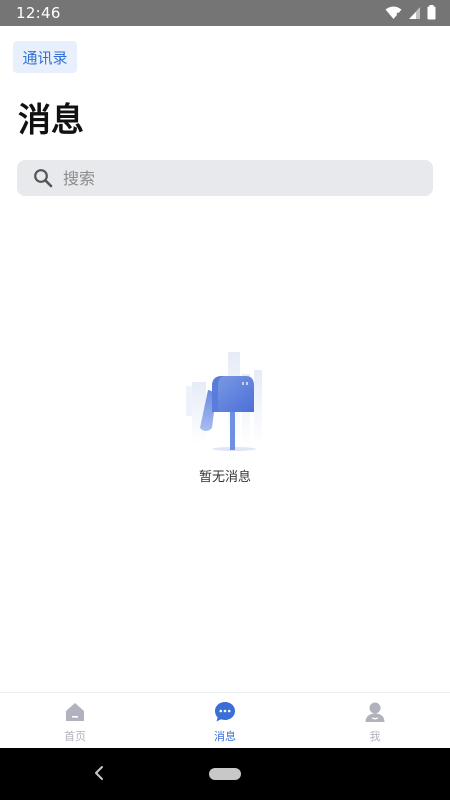 This screenshot has height=800, width=450. I want to click on person-icon, so click(375, 712).